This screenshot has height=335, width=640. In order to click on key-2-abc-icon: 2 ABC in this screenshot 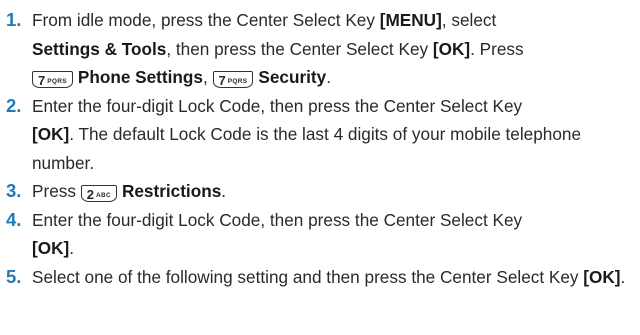, I will do `click(98, 193)`.